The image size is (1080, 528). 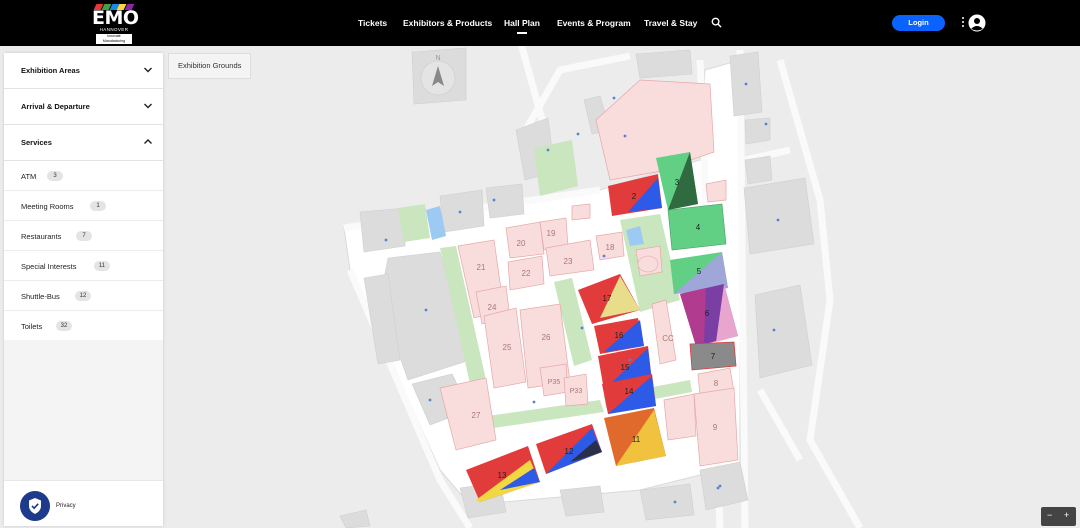 I want to click on service-label: Shuttle-Bus, so click(x=40, y=296).